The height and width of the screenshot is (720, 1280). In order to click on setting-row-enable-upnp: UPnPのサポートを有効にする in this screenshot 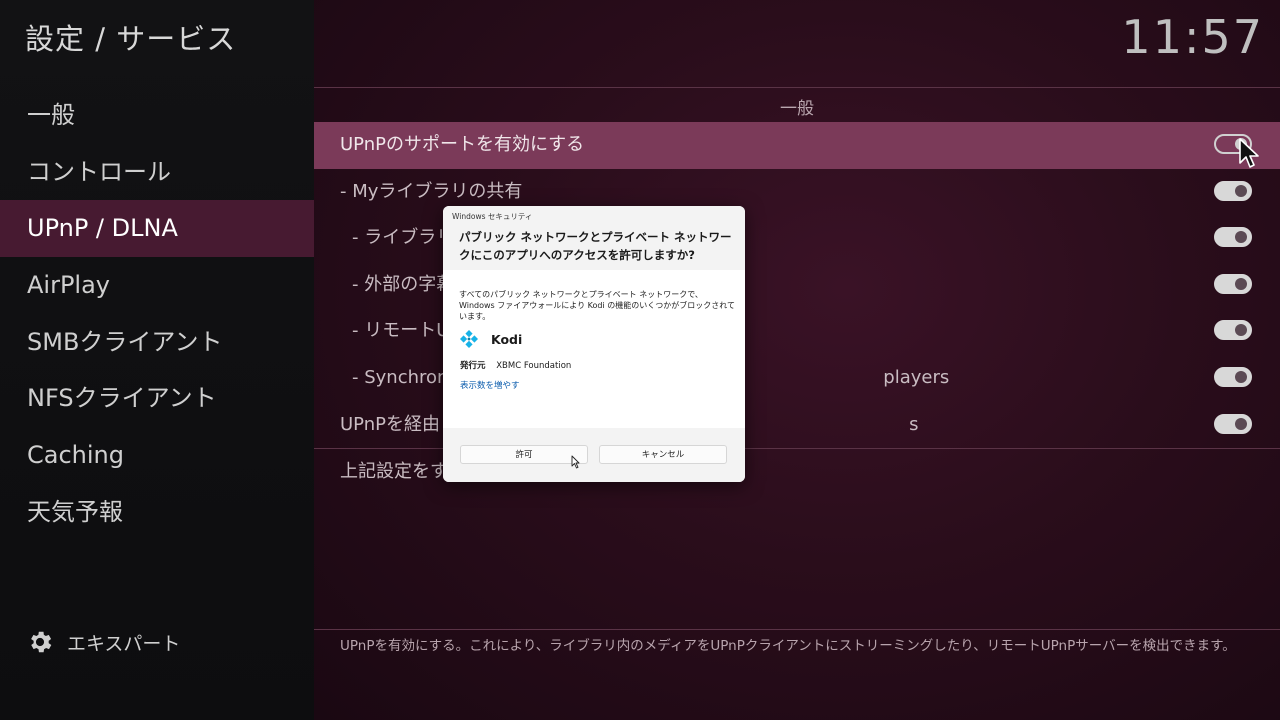, I will do `click(797, 145)`.